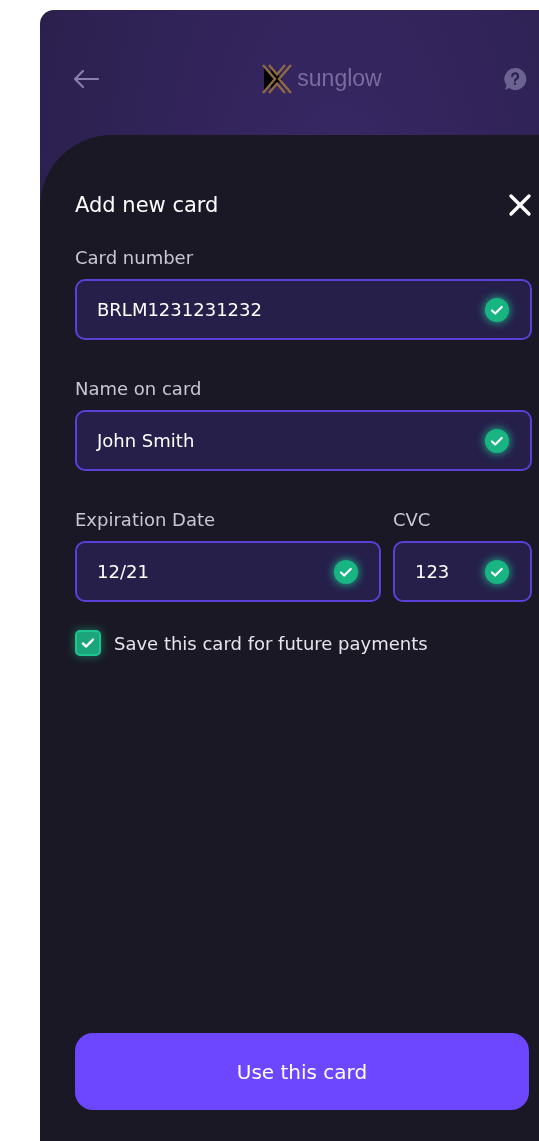  I want to click on field-value: 12/21, so click(123, 571).